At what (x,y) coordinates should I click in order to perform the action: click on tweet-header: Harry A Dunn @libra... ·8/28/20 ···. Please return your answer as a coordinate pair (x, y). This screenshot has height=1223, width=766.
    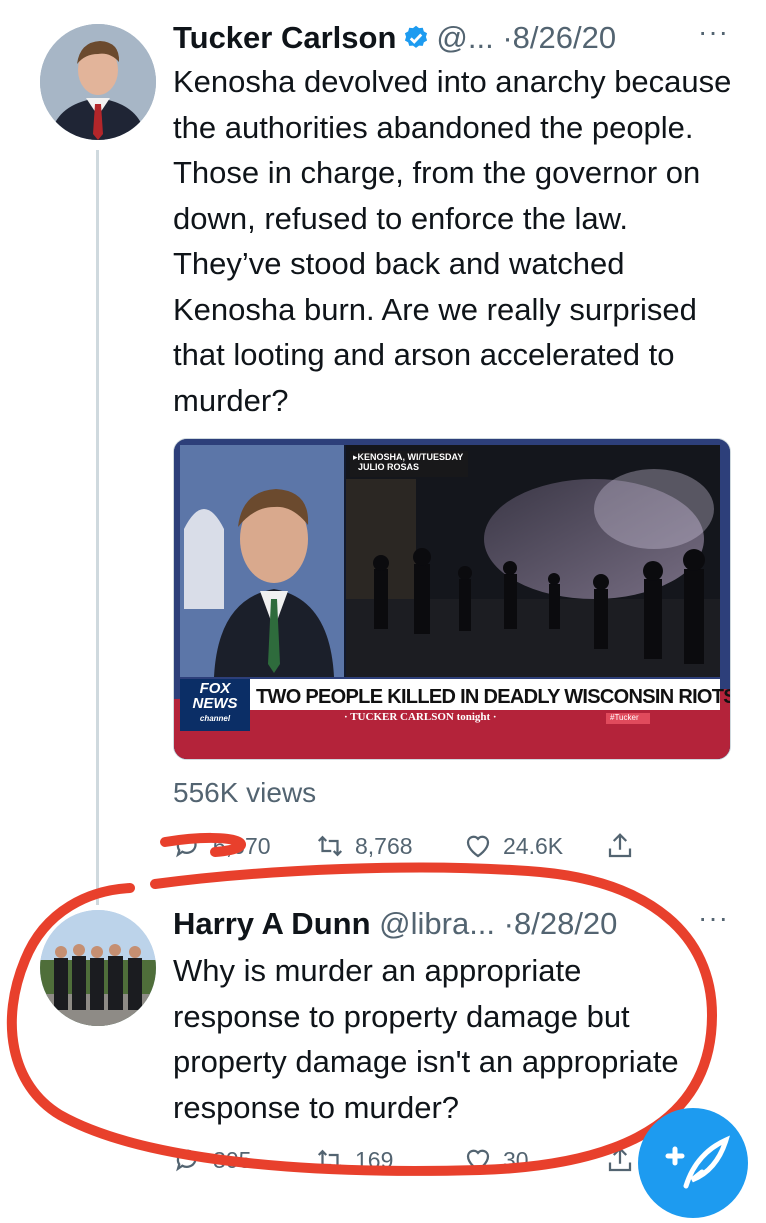
    Looking at the image, I should click on (450, 922).